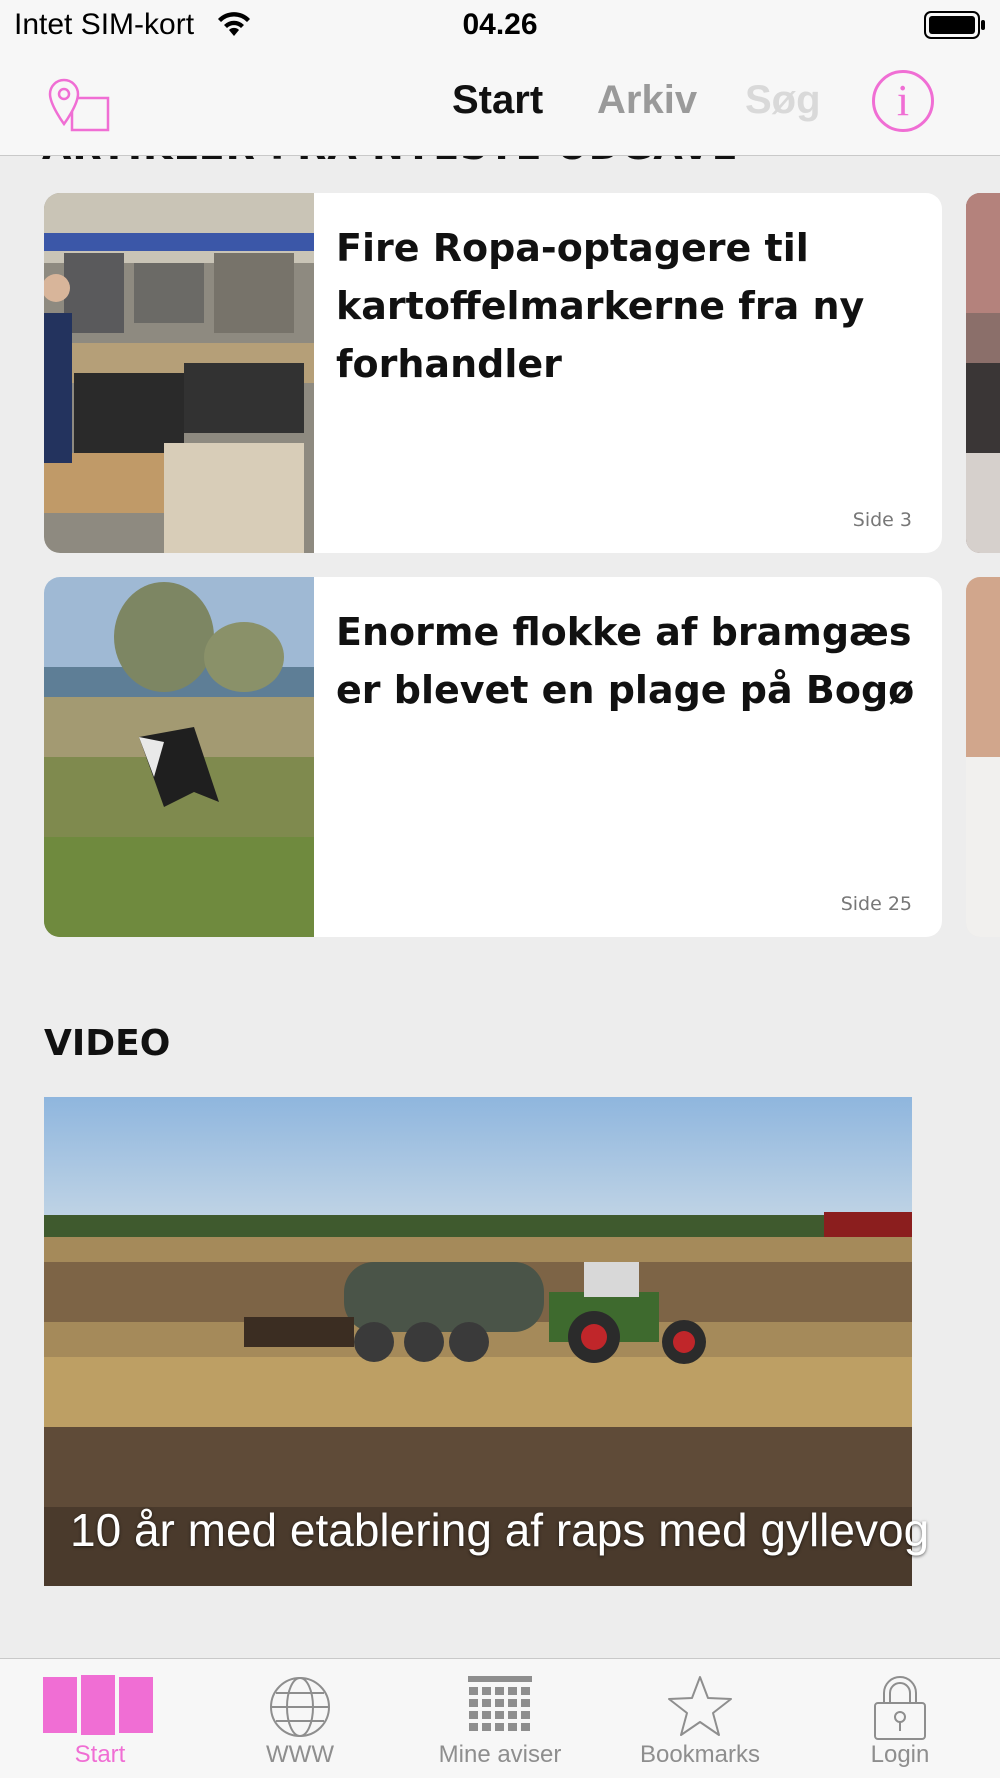 The width and height of the screenshot is (1000, 1778). What do you see at coordinates (79, 105) in the screenshot?
I see `map-pin-icon` at bounding box center [79, 105].